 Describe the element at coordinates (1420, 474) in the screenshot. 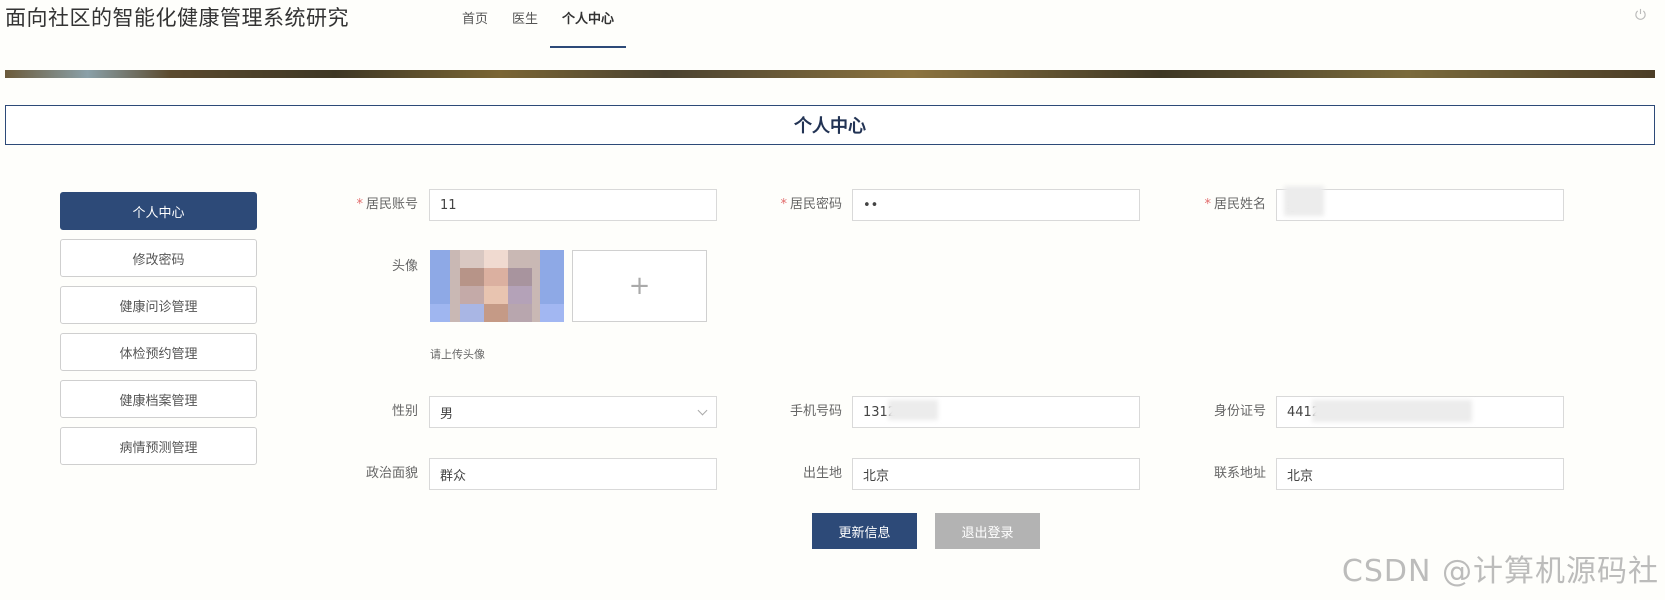

I see `address-input: 北京` at that location.